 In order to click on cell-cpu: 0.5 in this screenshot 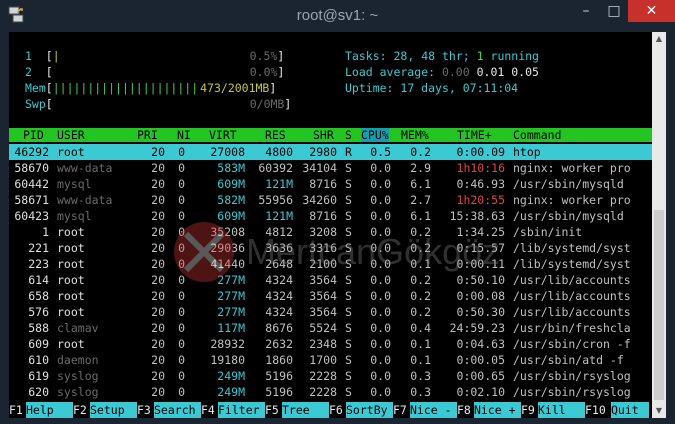, I will do `click(380, 152)`.